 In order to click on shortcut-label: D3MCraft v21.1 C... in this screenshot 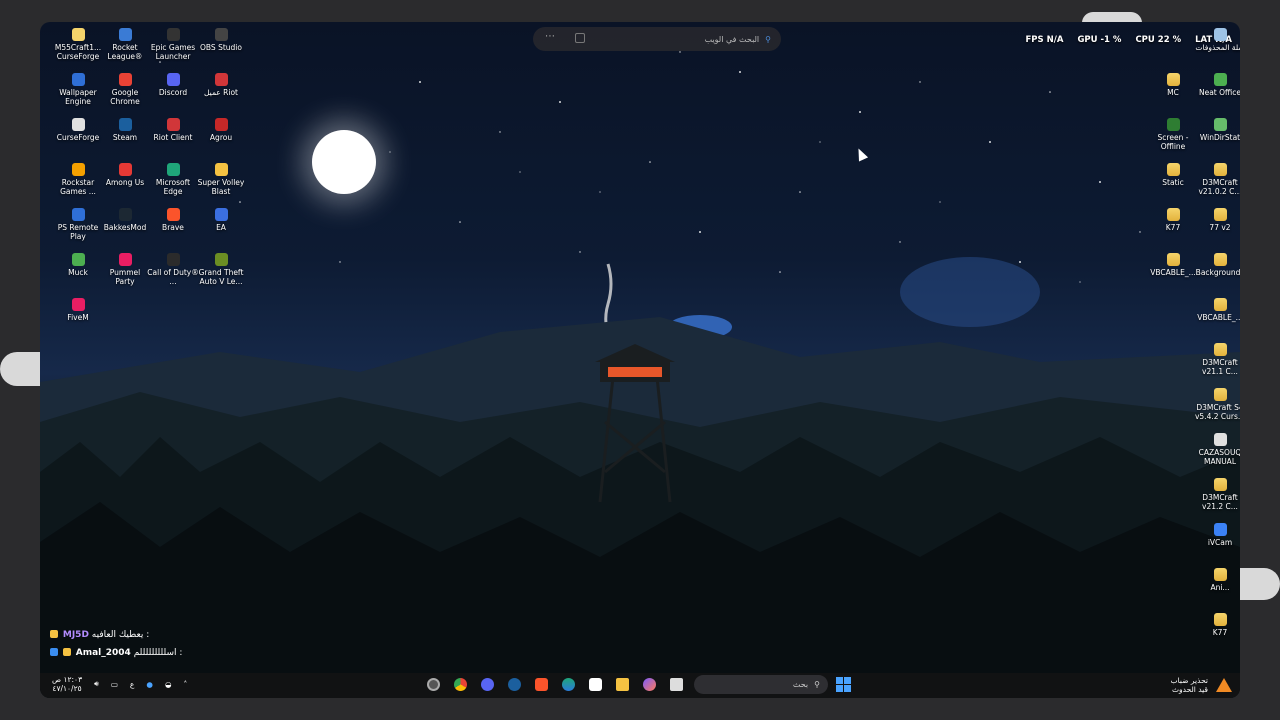, I will do `click(1220, 367)`.